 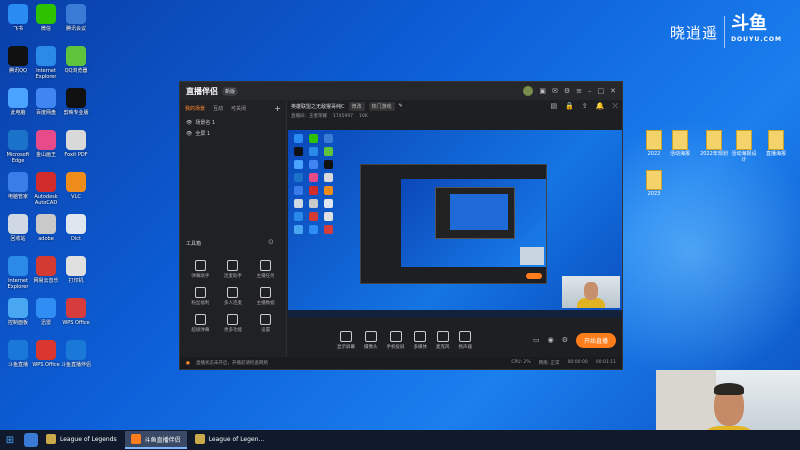 I want to click on desktop-file: 2022年规划, so click(x=714, y=143).